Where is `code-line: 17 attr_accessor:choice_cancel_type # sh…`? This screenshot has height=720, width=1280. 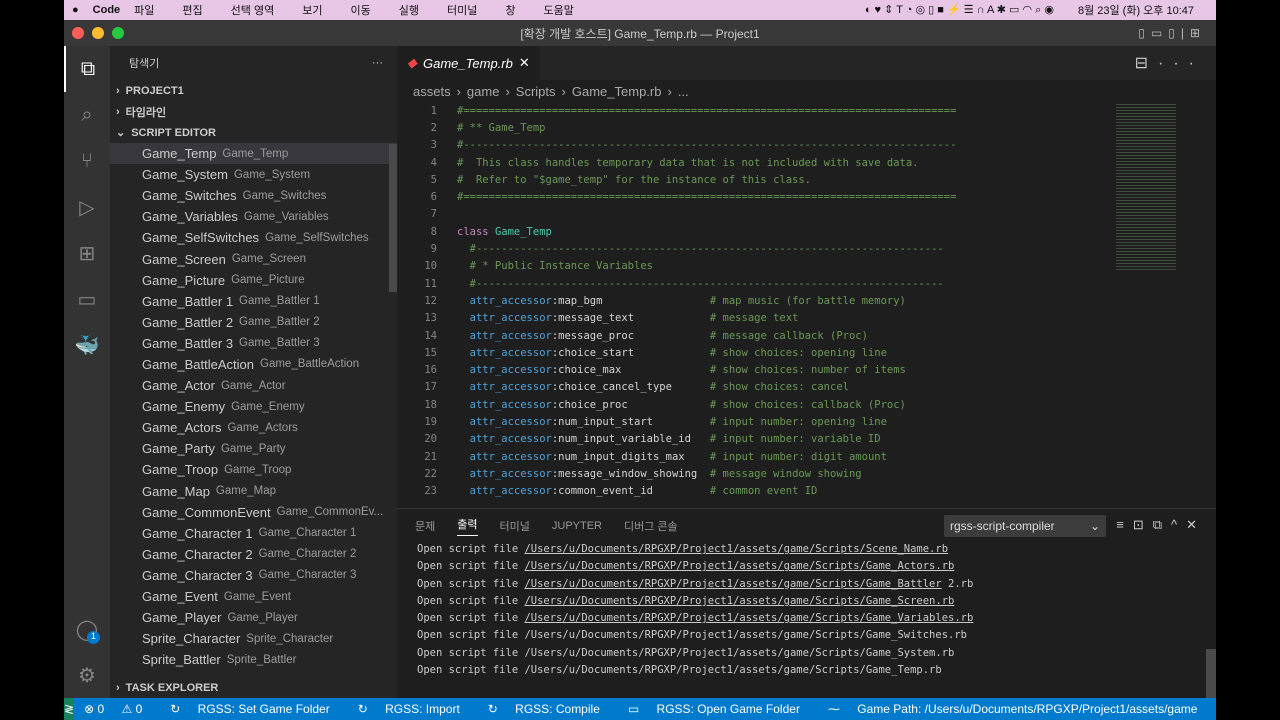
code-line: 17 attr_accessor:choice_cancel_type # sh… is located at coordinates (776, 387).